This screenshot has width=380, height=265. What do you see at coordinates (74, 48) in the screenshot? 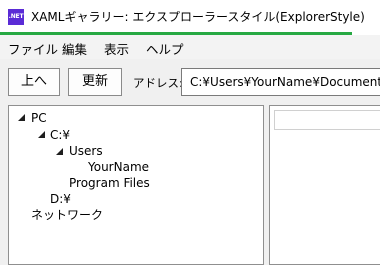
I see `menu-edit: 編集` at bounding box center [74, 48].